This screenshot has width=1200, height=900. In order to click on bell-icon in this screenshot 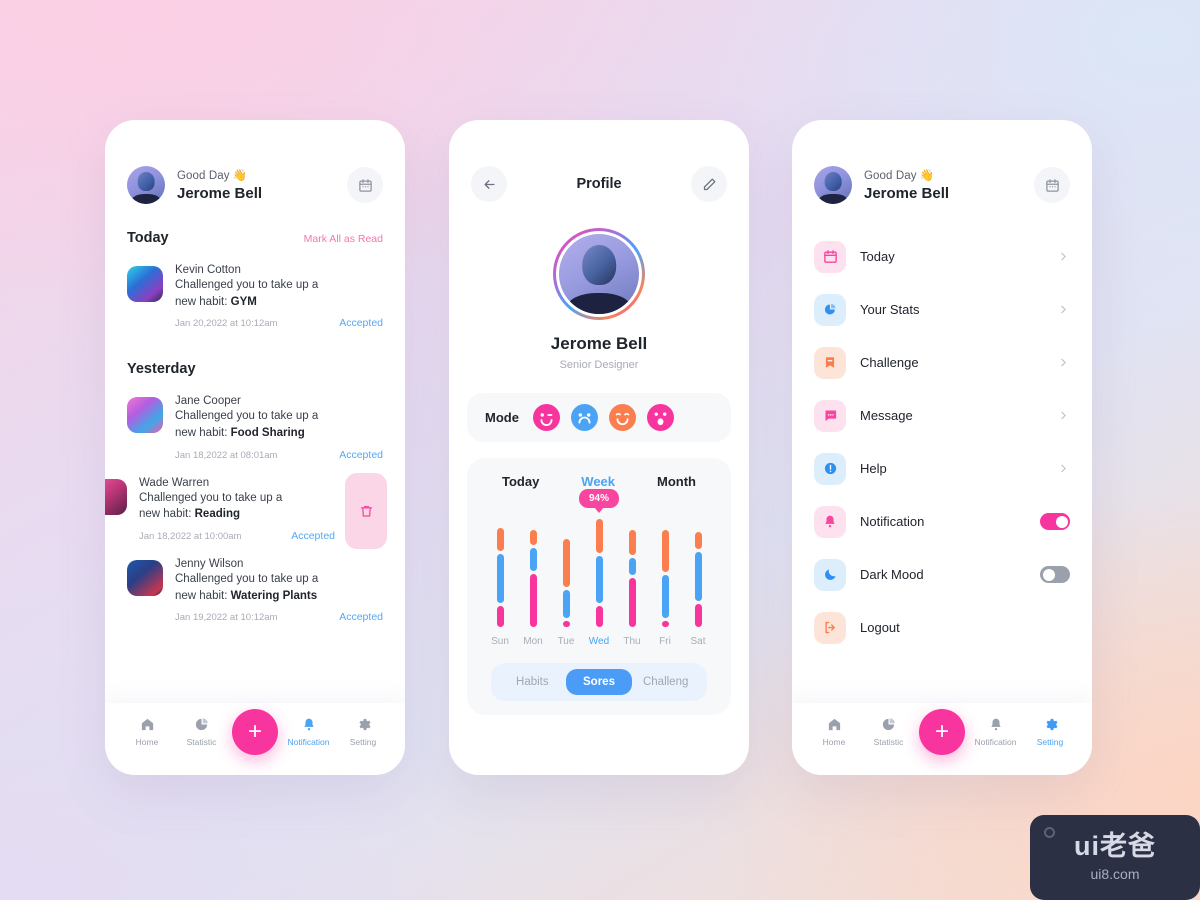, I will do `click(995, 724)`.